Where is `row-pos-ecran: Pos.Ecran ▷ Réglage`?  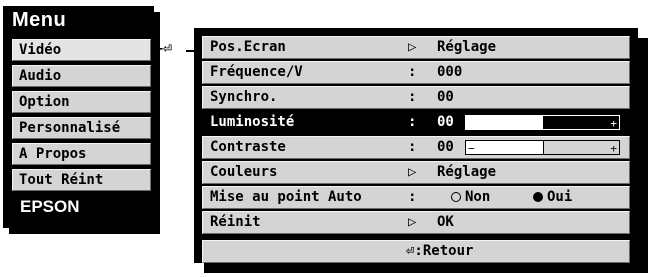
row-pos-ecran: Pos.Ecran ▷ Réglage is located at coordinates (416, 47).